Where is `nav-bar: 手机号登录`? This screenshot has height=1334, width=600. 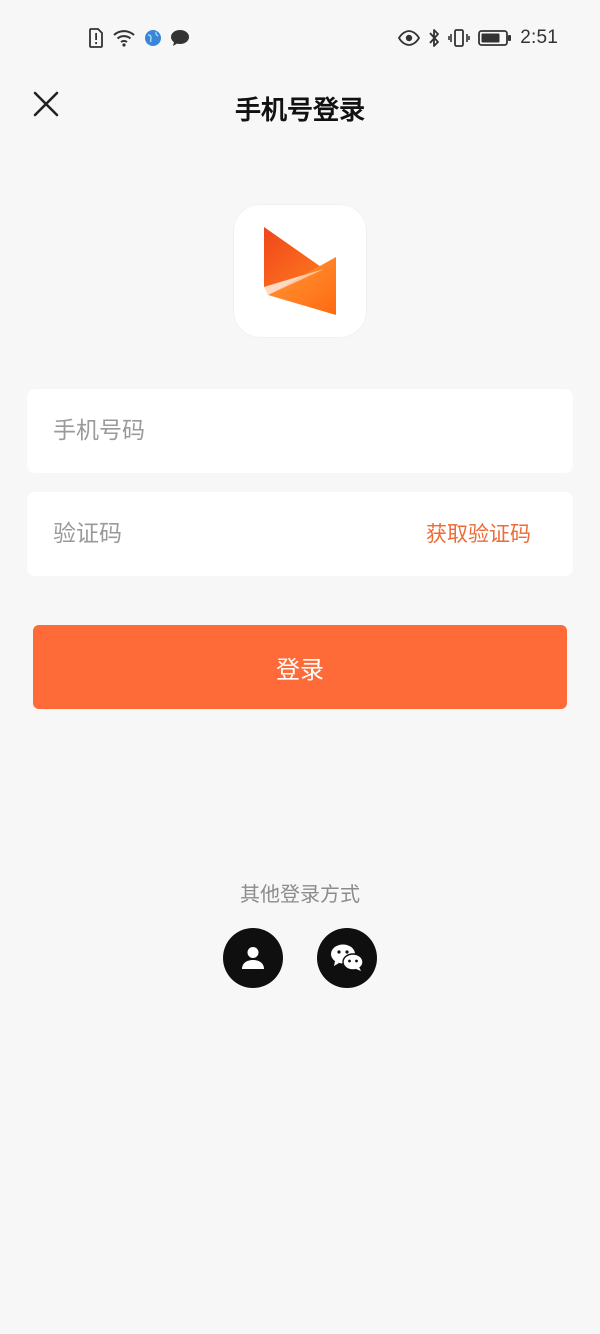 nav-bar: 手机号登录 is located at coordinates (300, 105).